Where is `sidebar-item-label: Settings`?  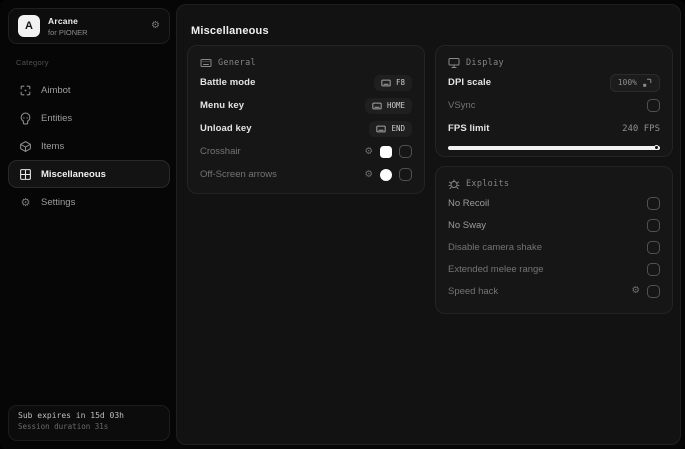 sidebar-item-label: Settings is located at coordinates (58, 202).